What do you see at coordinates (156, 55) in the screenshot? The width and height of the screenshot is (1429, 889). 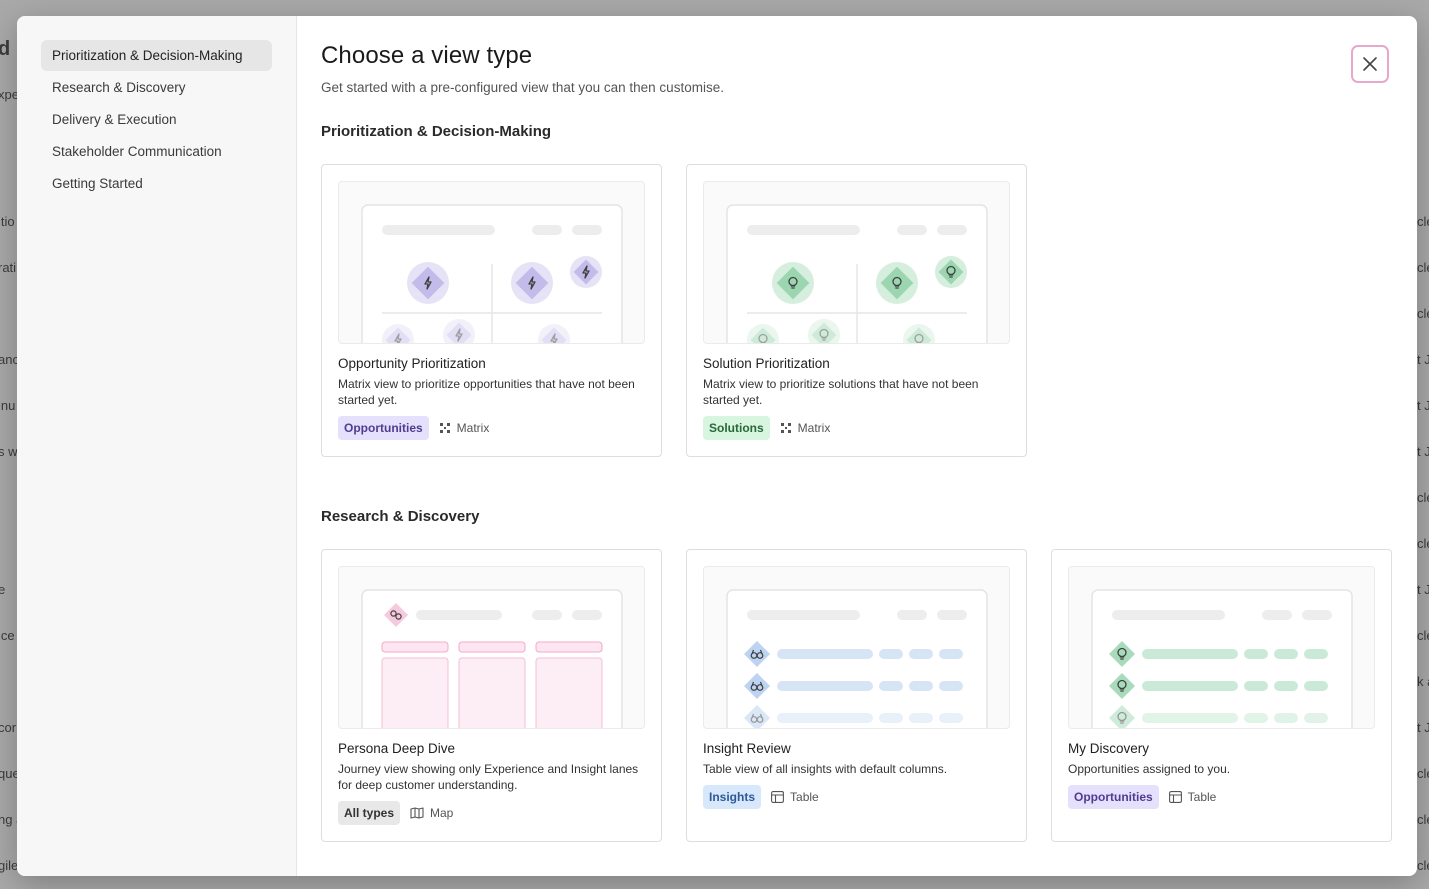 I see `sidebar-item-prioritization: Prioritization & Decision-Making` at bounding box center [156, 55].